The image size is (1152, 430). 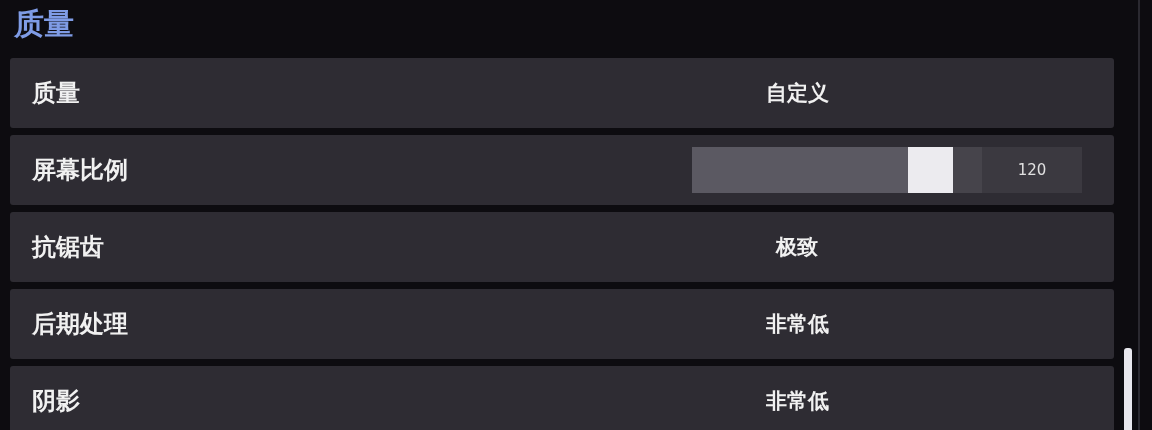 What do you see at coordinates (930, 170) in the screenshot?
I see `slider-thumb` at bounding box center [930, 170].